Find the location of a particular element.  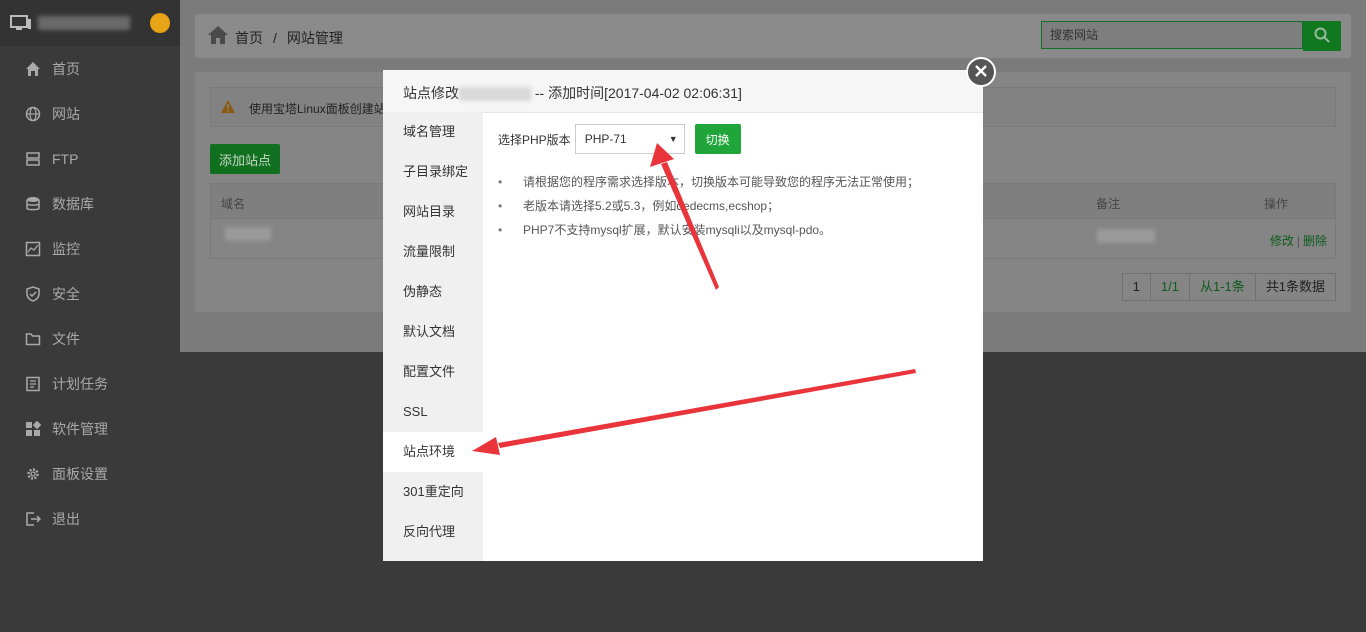

close-button is located at coordinates (981, 72).